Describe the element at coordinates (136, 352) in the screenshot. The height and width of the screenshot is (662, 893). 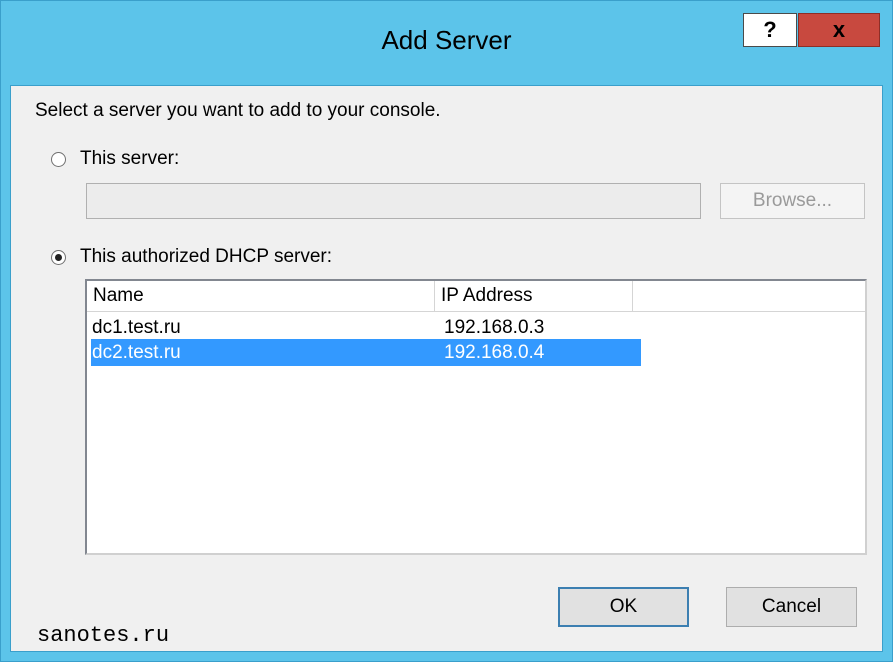
I see `list-item-name: dc2.test.ru` at that location.